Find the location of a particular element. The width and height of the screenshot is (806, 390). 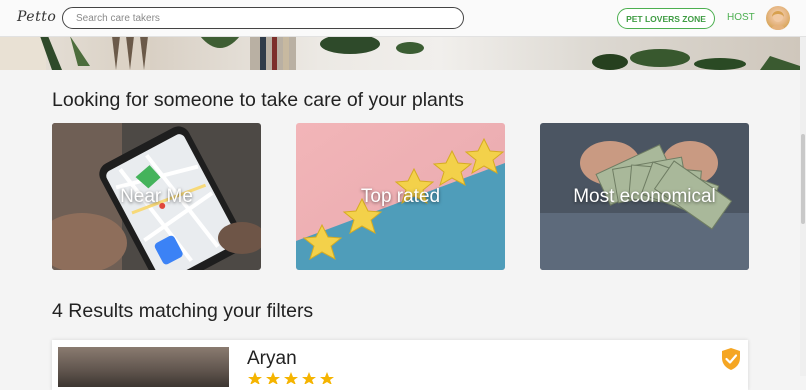

category-label: Most economical is located at coordinates (644, 196).